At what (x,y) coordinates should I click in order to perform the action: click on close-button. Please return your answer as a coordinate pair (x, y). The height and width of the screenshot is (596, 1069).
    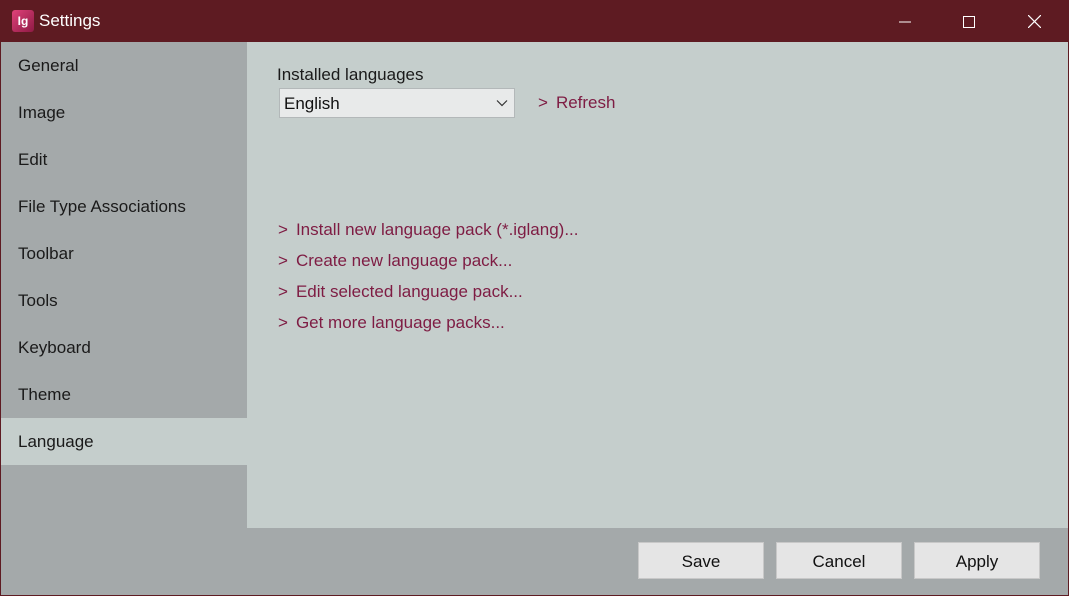
    Looking at the image, I should click on (1034, 21).